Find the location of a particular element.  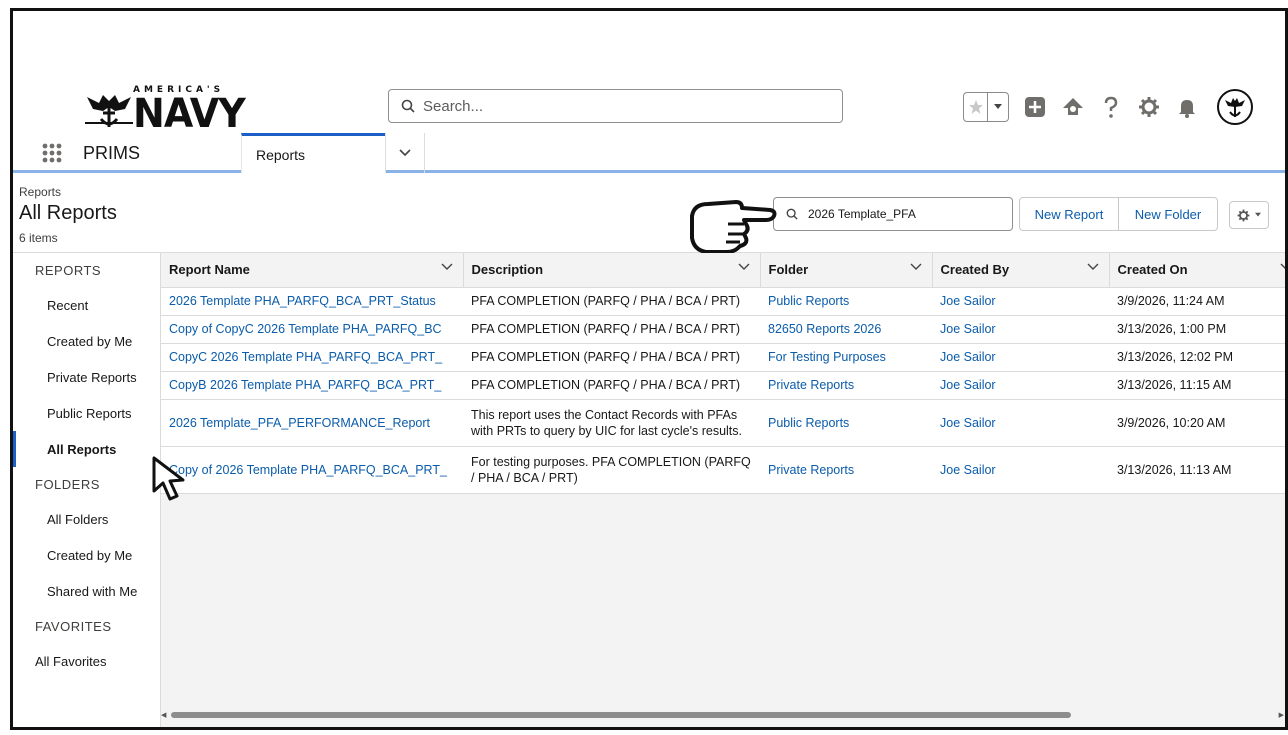

column-label: Description is located at coordinates (507, 270).